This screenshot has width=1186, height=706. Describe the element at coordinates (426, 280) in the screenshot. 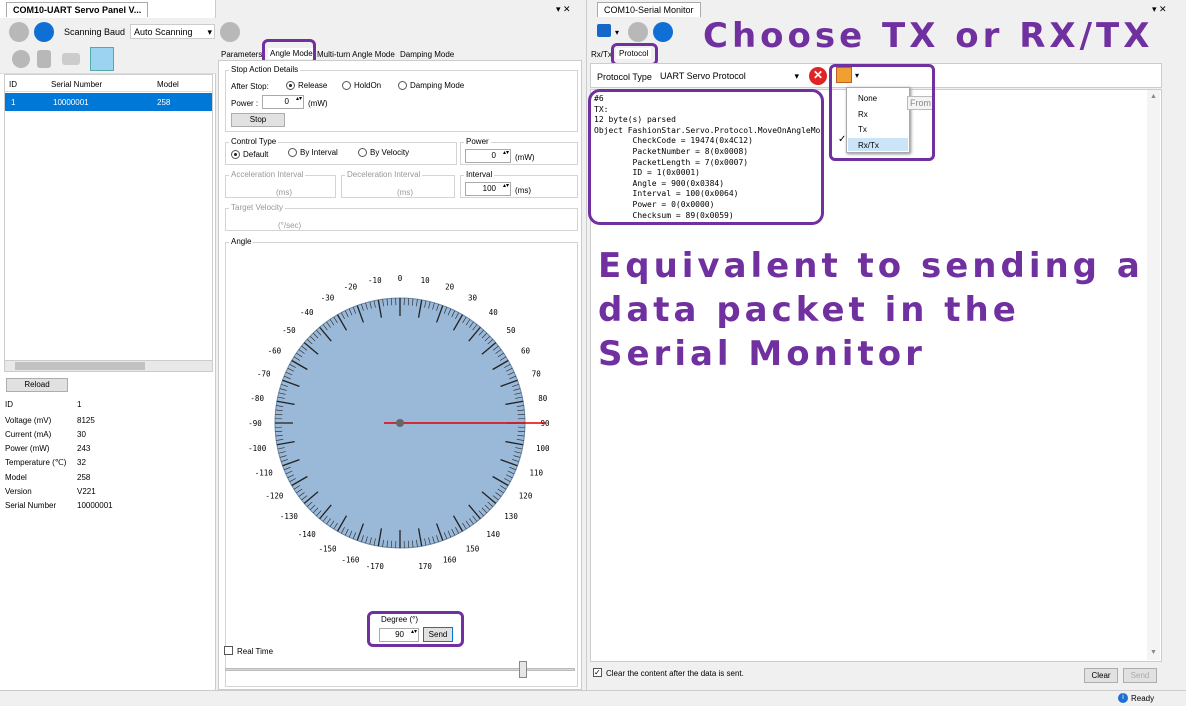

I see `dial-tick-label: 10` at that location.